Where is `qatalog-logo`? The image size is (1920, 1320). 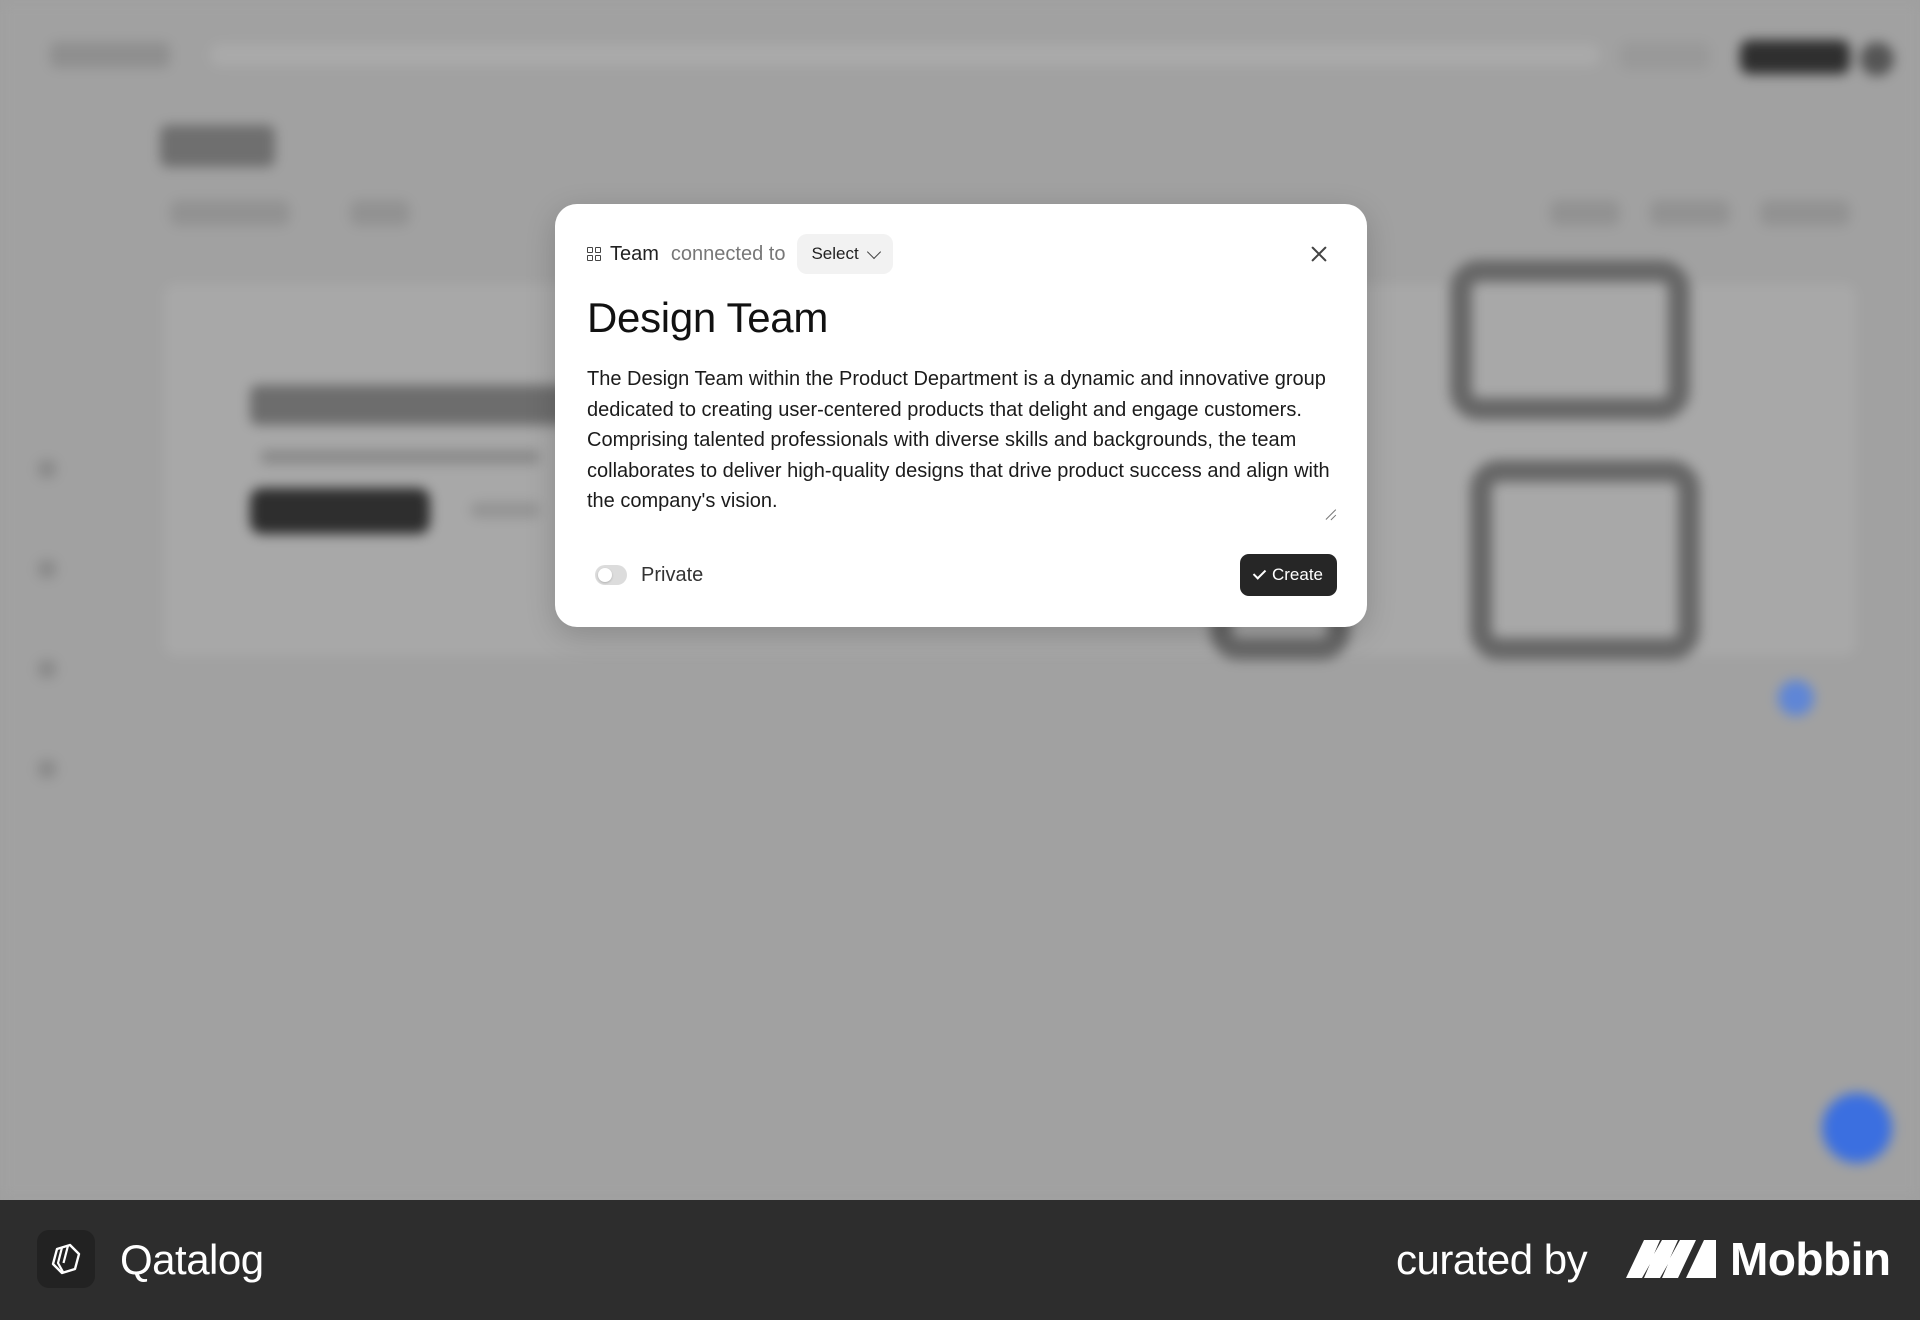
qatalog-logo is located at coordinates (66, 1259).